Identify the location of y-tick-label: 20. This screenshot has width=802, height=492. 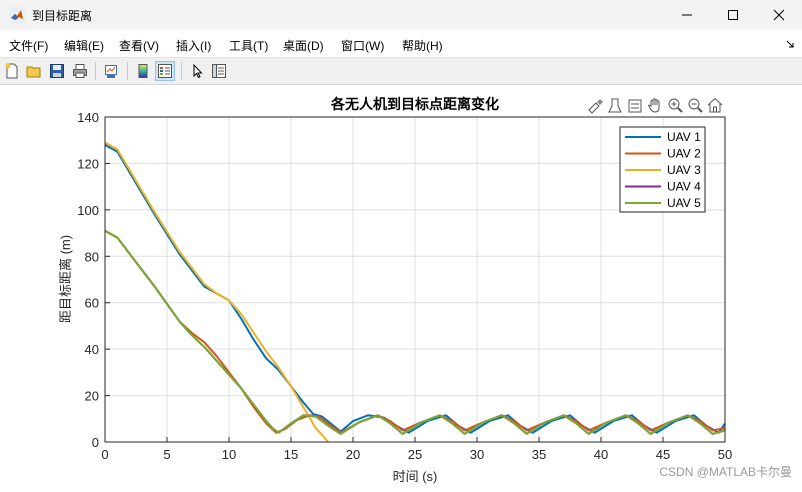
(92, 396).